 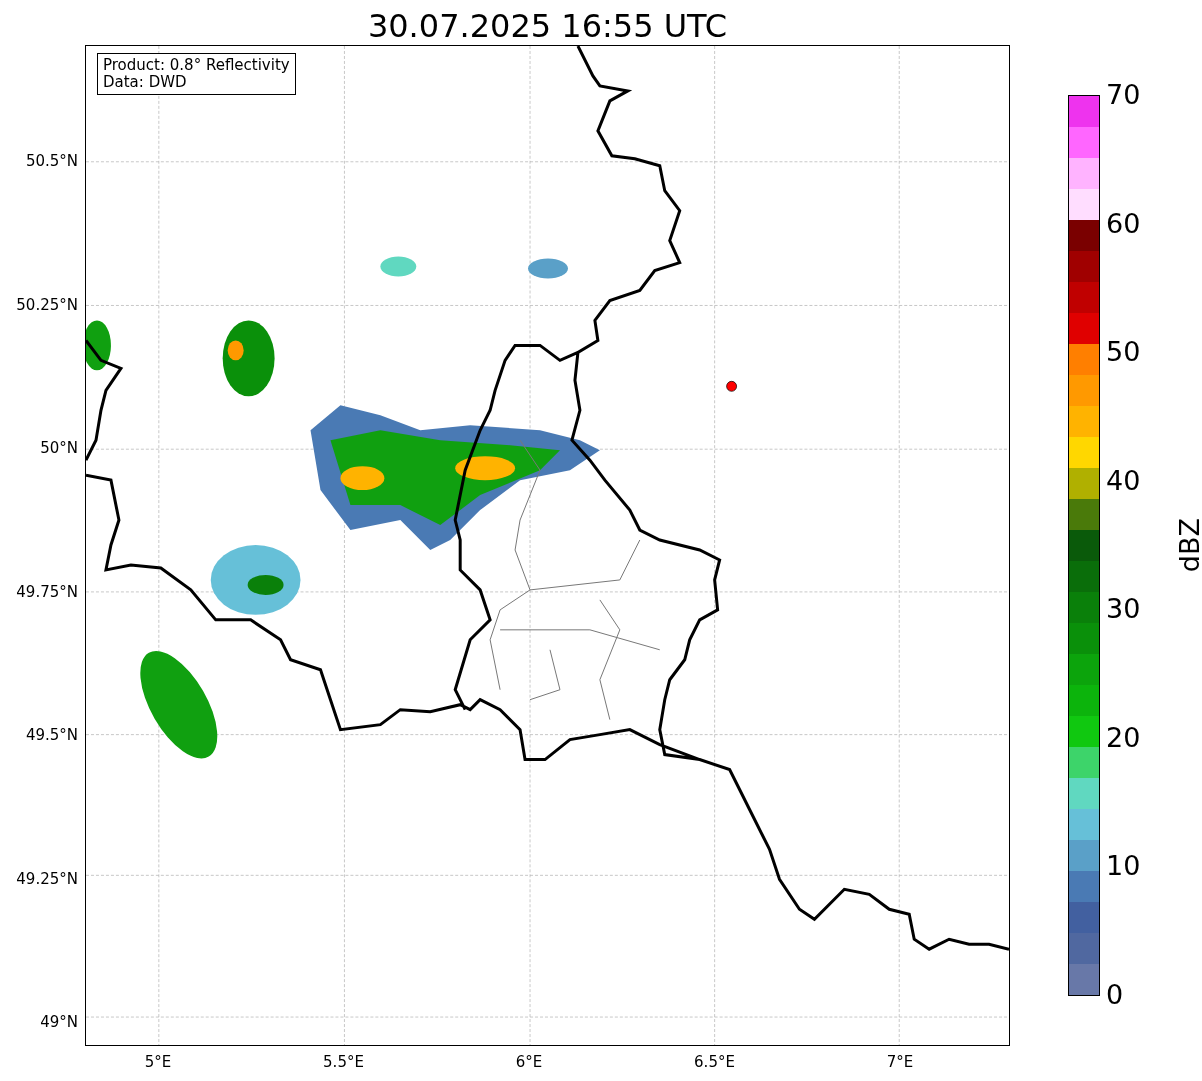 What do you see at coordinates (47, 878) in the screenshot?
I see `y-axis-label: 49.25°N` at bounding box center [47, 878].